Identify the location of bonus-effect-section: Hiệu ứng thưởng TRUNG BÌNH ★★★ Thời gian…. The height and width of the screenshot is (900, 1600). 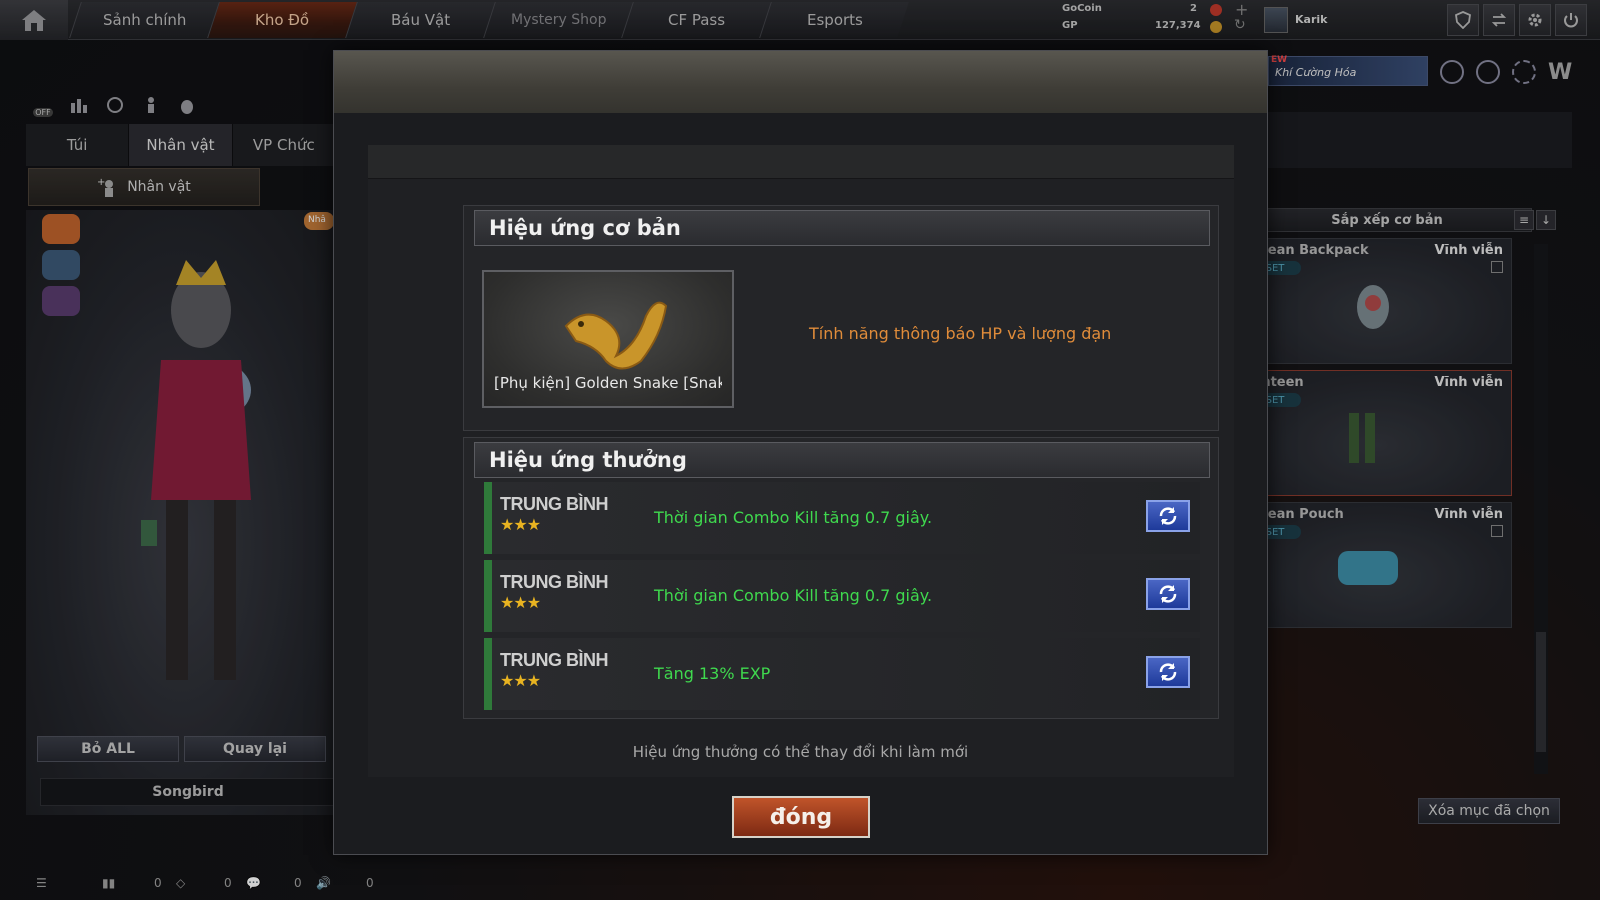
(841, 578).